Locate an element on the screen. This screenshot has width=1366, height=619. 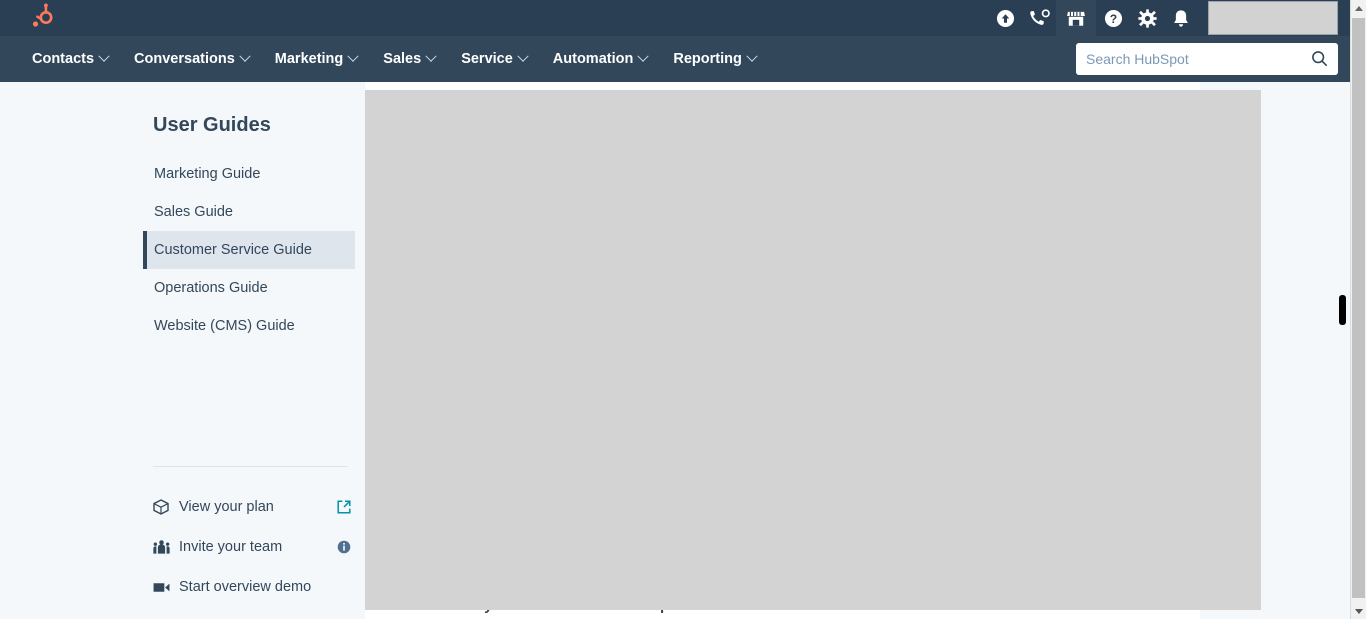
sidebar-item-website-cms-guide: Website (CMS) Guide is located at coordinates (249, 326).